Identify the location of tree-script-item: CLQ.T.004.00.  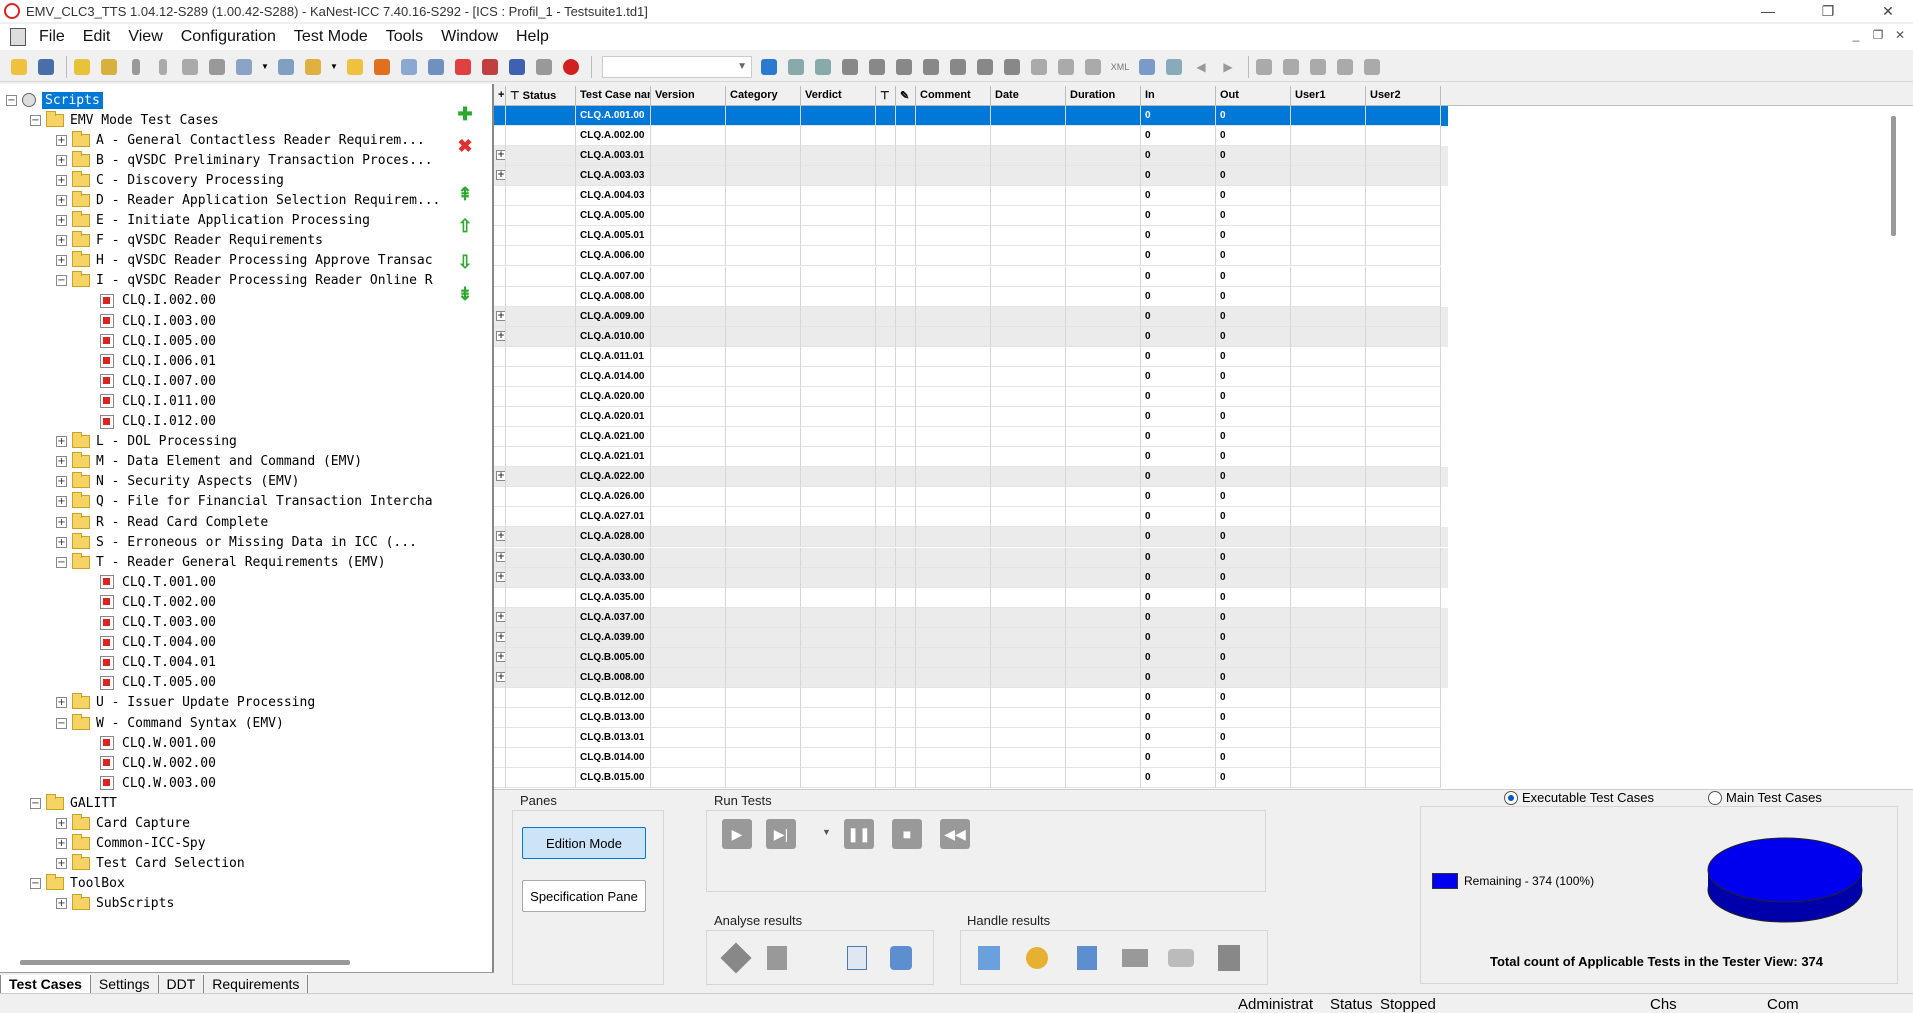
(158, 643).